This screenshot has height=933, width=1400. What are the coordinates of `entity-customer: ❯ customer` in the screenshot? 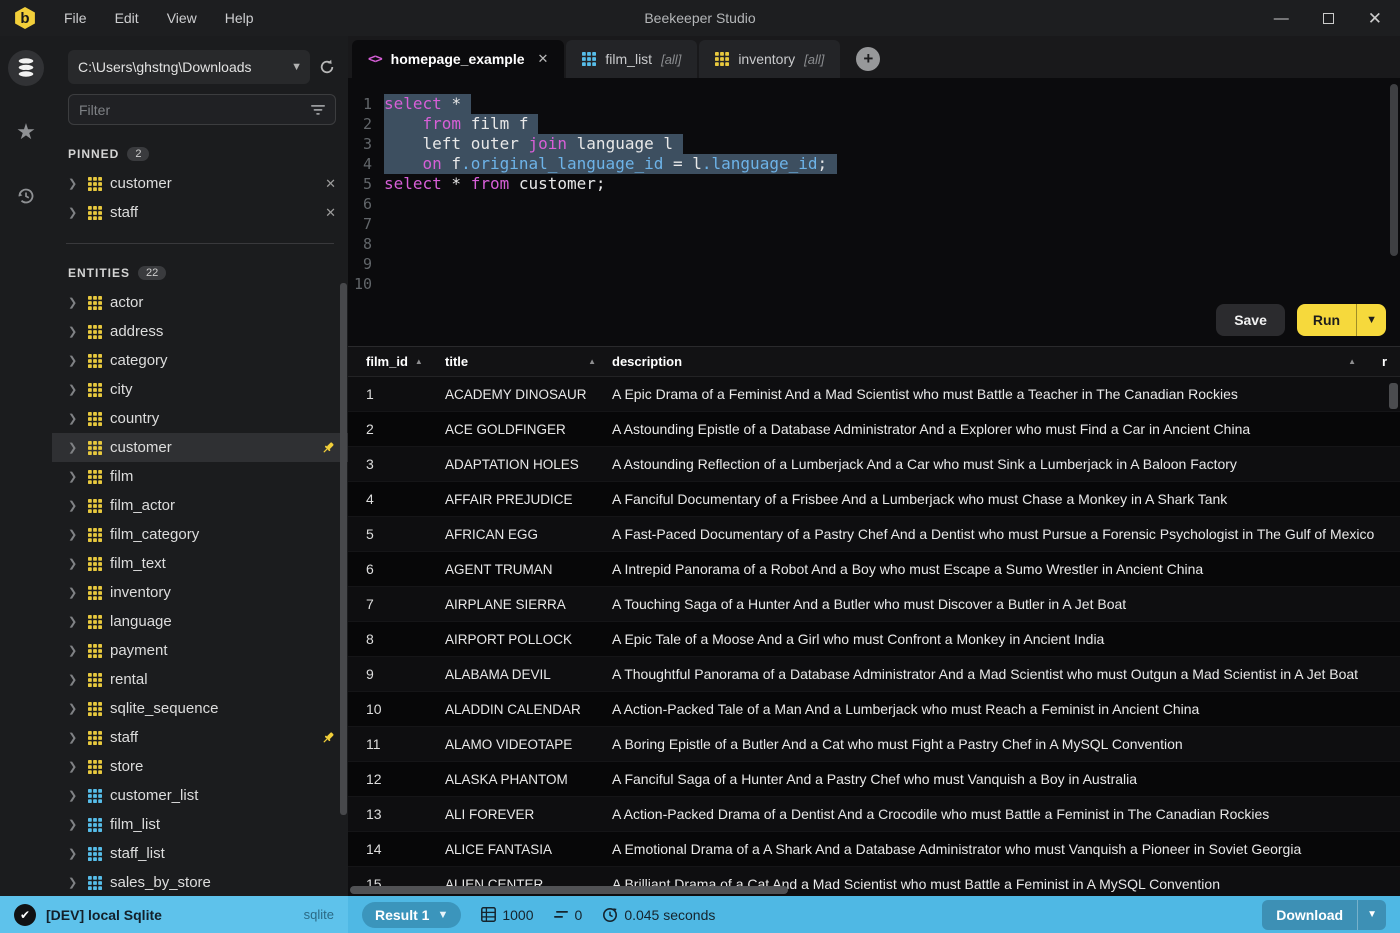 It's located at (200, 447).